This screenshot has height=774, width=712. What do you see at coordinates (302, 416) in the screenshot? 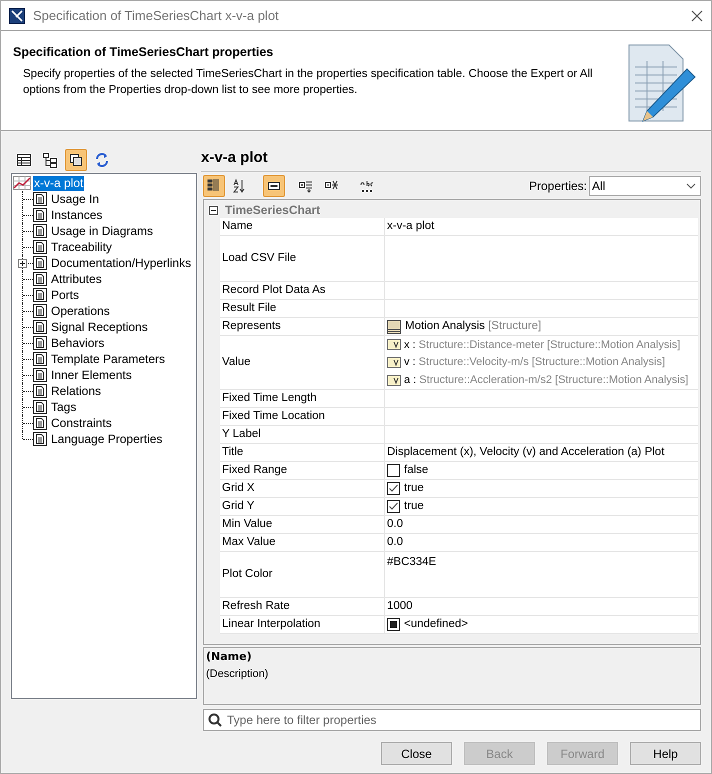
I see `property-name: Fixed Time Location` at bounding box center [302, 416].